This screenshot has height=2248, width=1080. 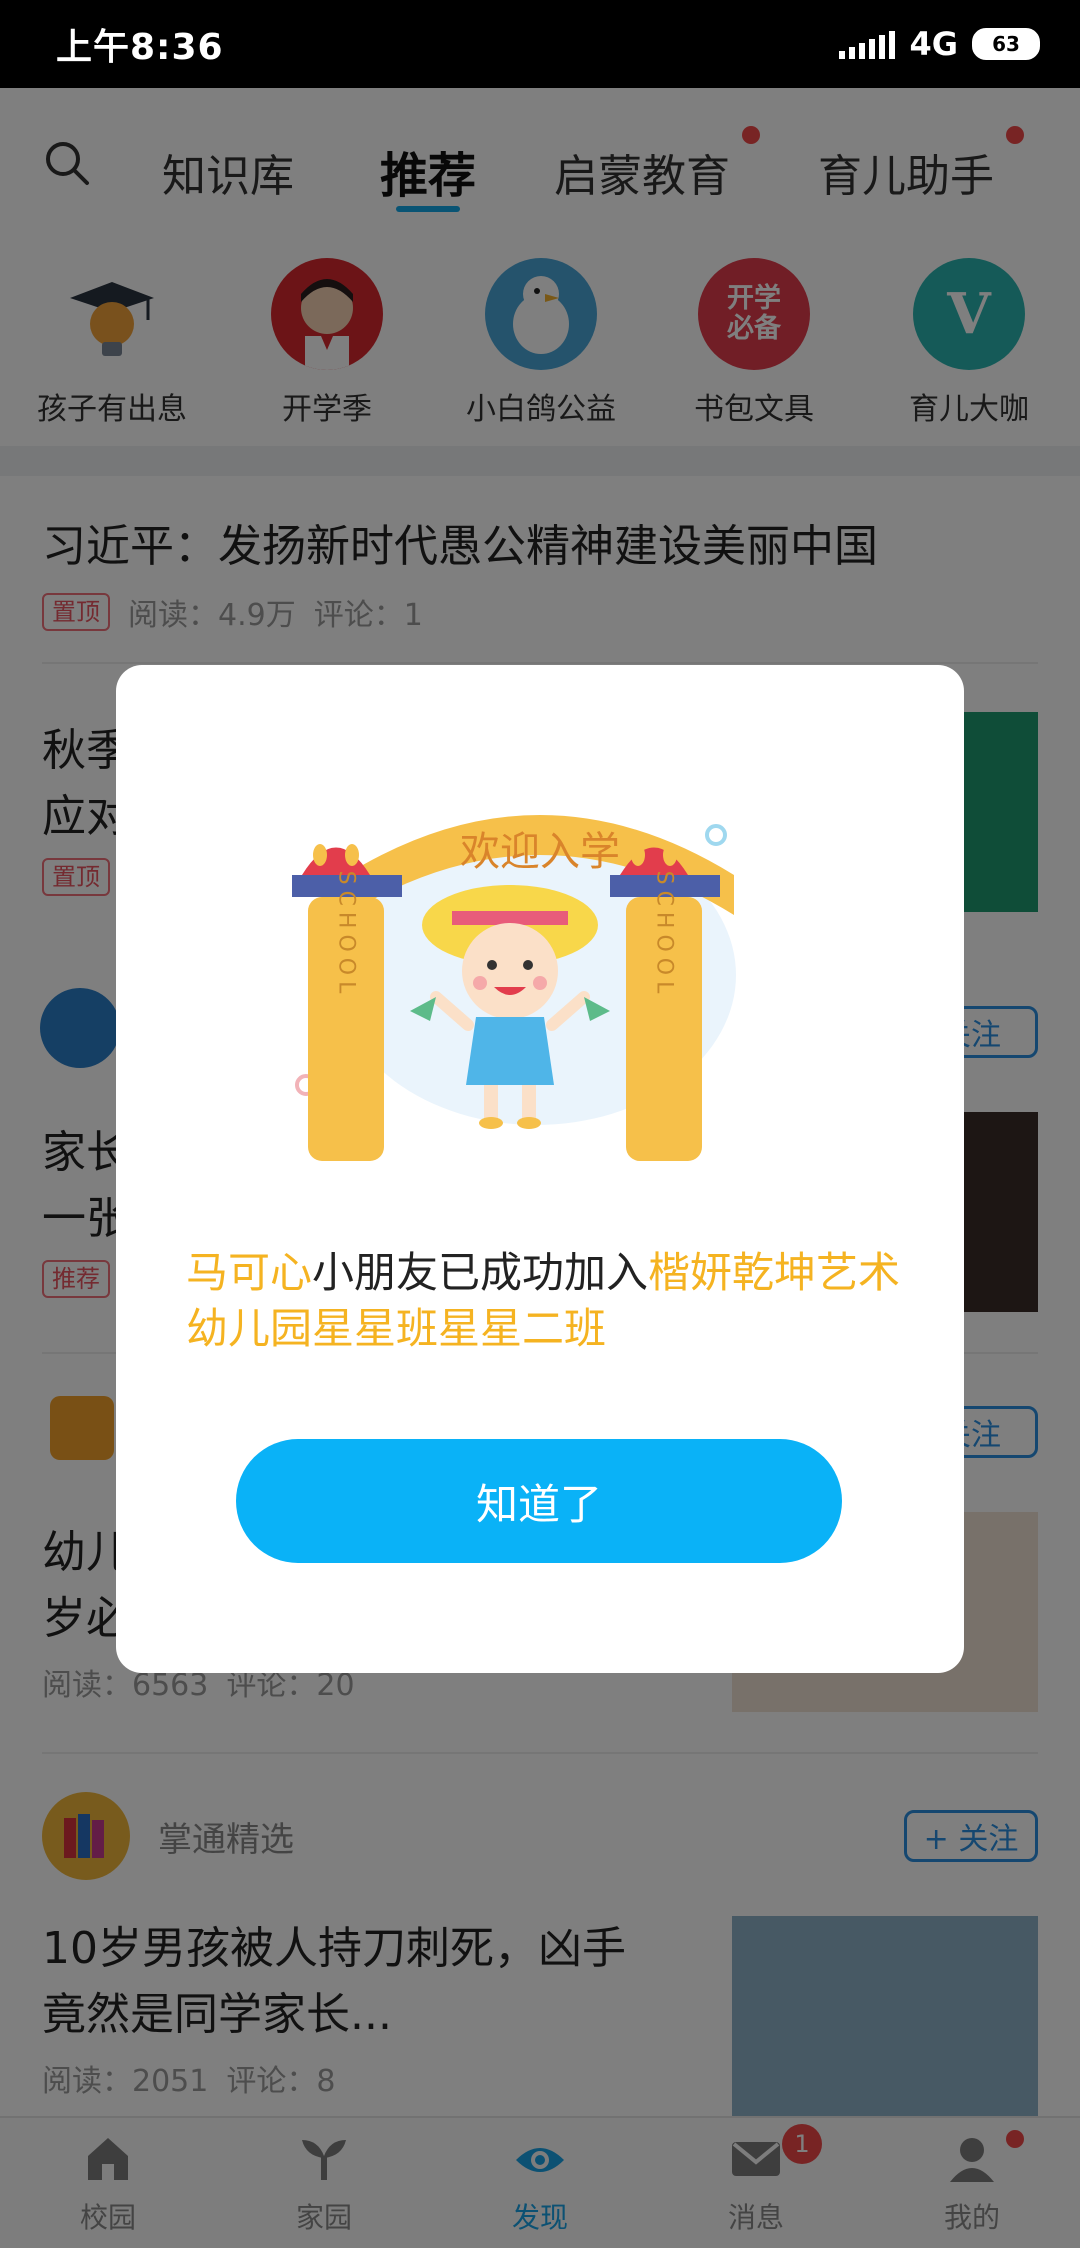 What do you see at coordinates (540, 44) in the screenshot?
I see `status-bar: 上午8:36 4G 63` at bounding box center [540, 44].